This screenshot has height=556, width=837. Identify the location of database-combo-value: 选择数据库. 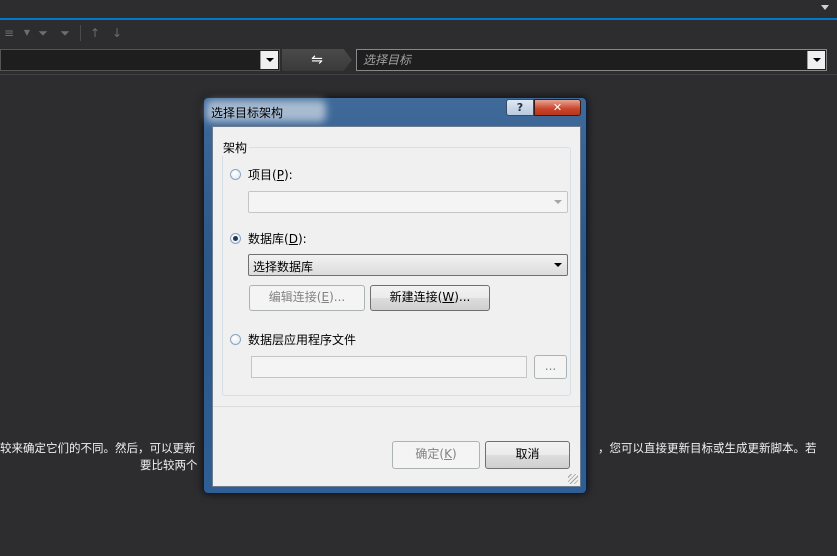
(283, 267).